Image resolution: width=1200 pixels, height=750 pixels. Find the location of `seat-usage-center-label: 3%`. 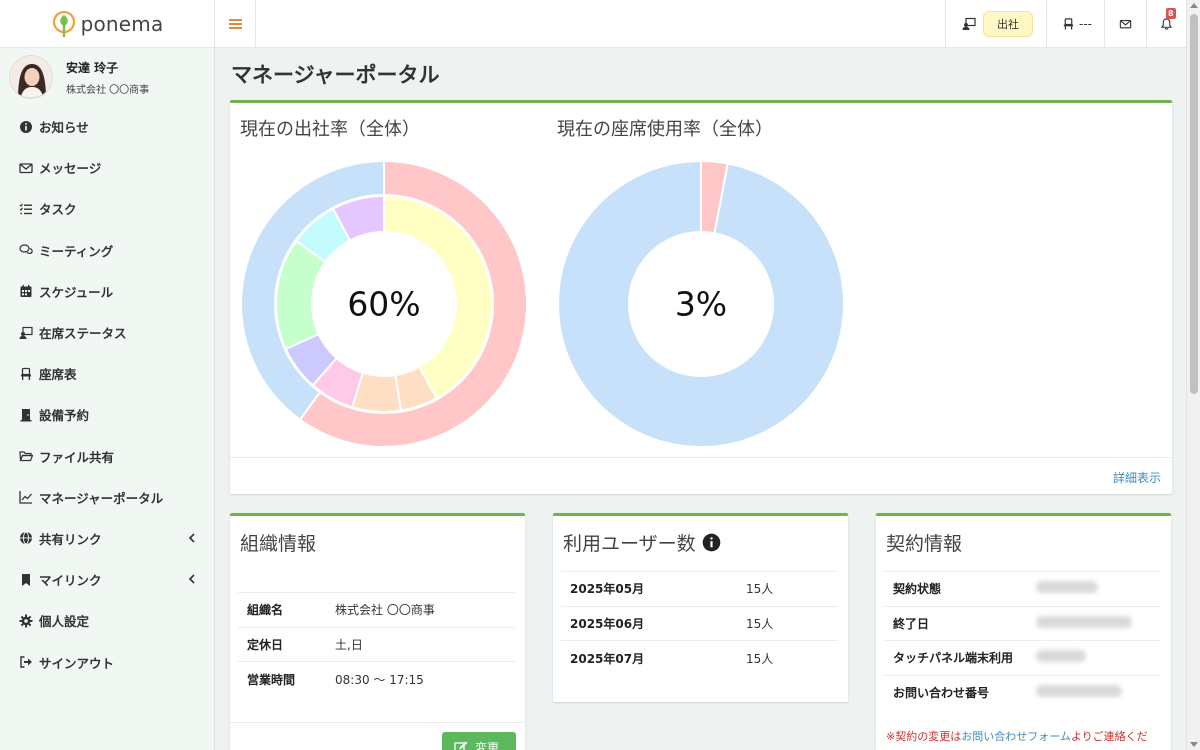

seat-usage-center-label: 3% is located at coordinates (701, 304).